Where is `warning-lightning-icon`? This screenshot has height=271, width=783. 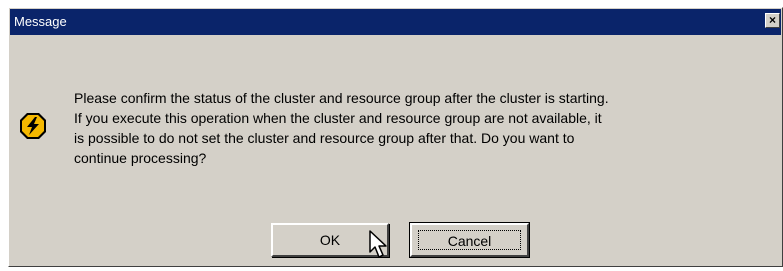 warning-lightning-icon is located at coordinates (33, 126).